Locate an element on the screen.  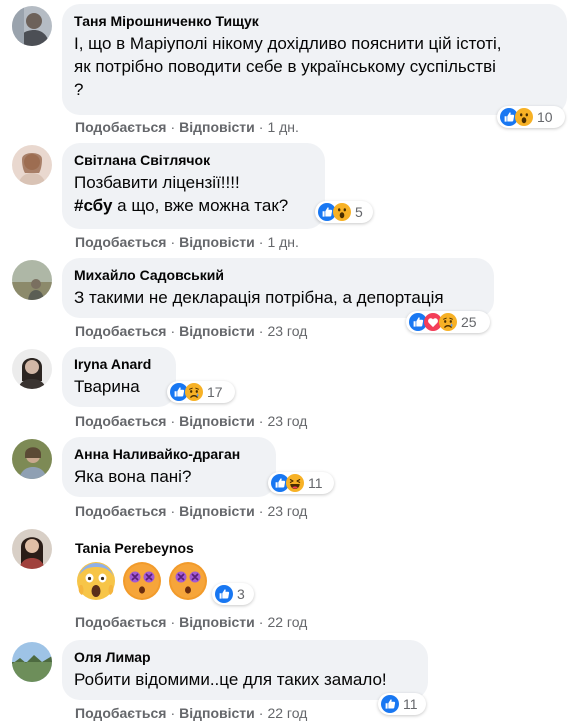
comment-author: Михайло Садовський is located at coordinates (278, 275).